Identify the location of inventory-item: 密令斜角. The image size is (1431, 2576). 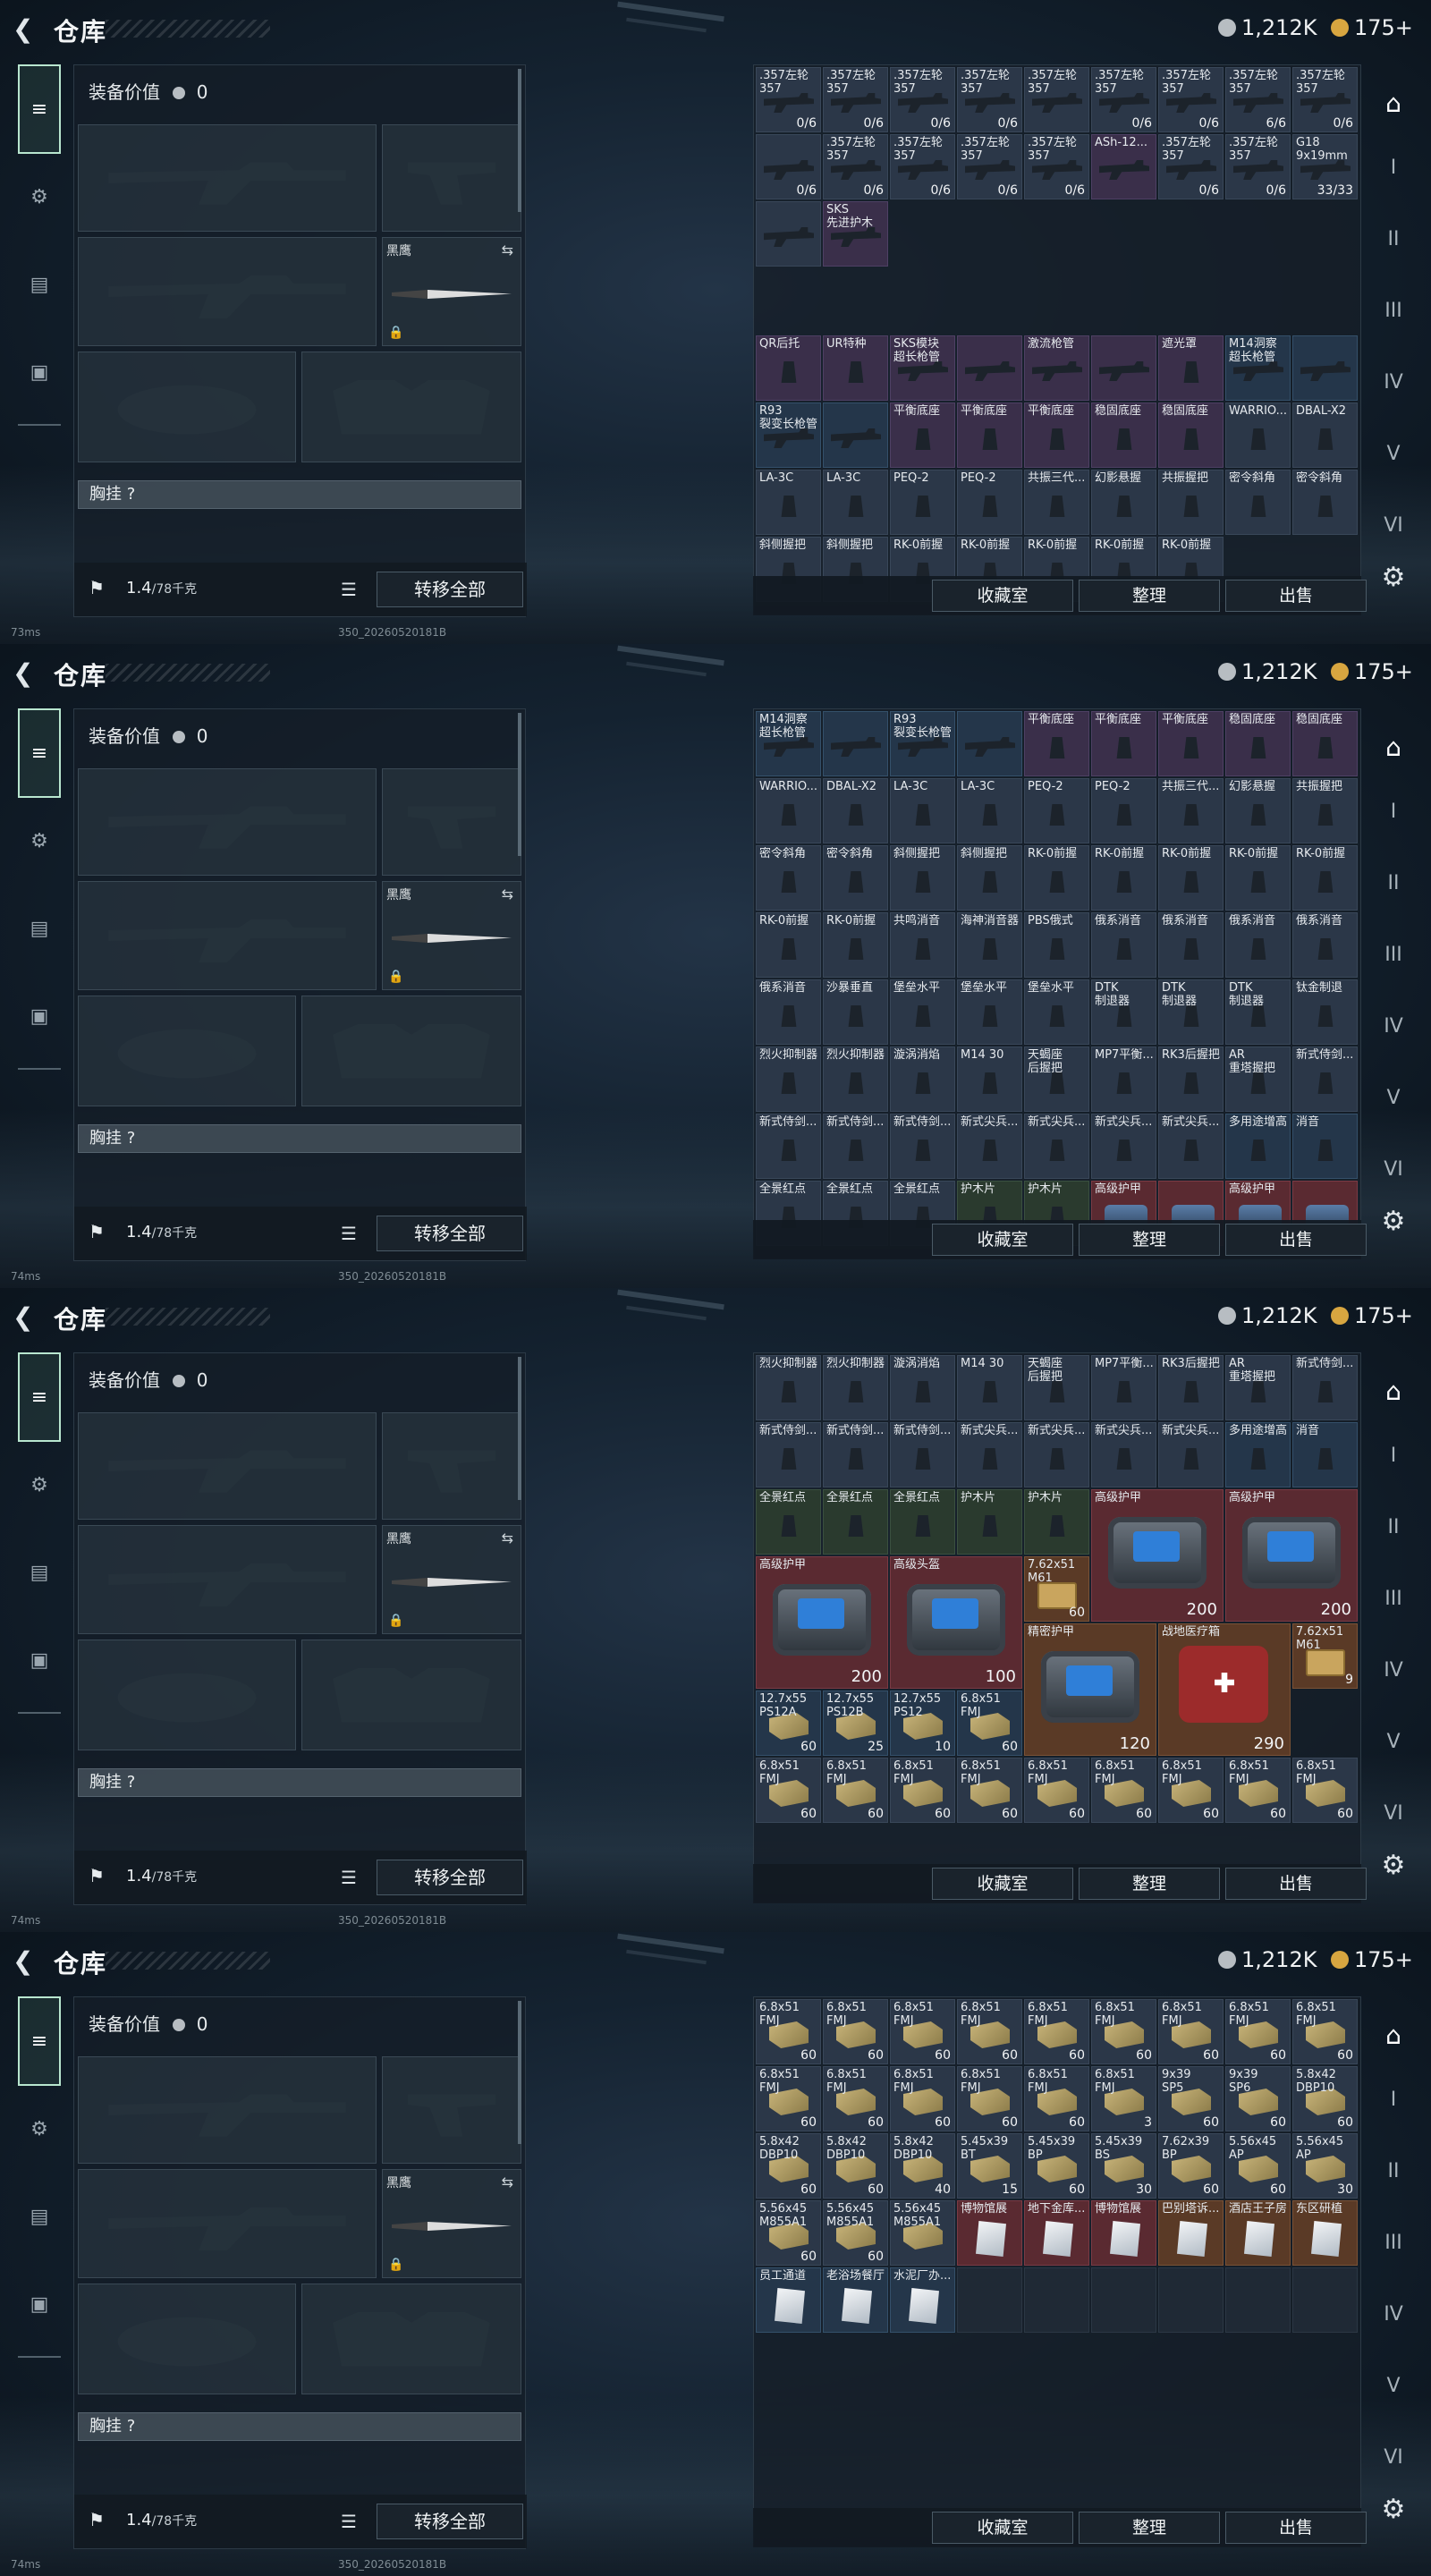
(1258, 502).